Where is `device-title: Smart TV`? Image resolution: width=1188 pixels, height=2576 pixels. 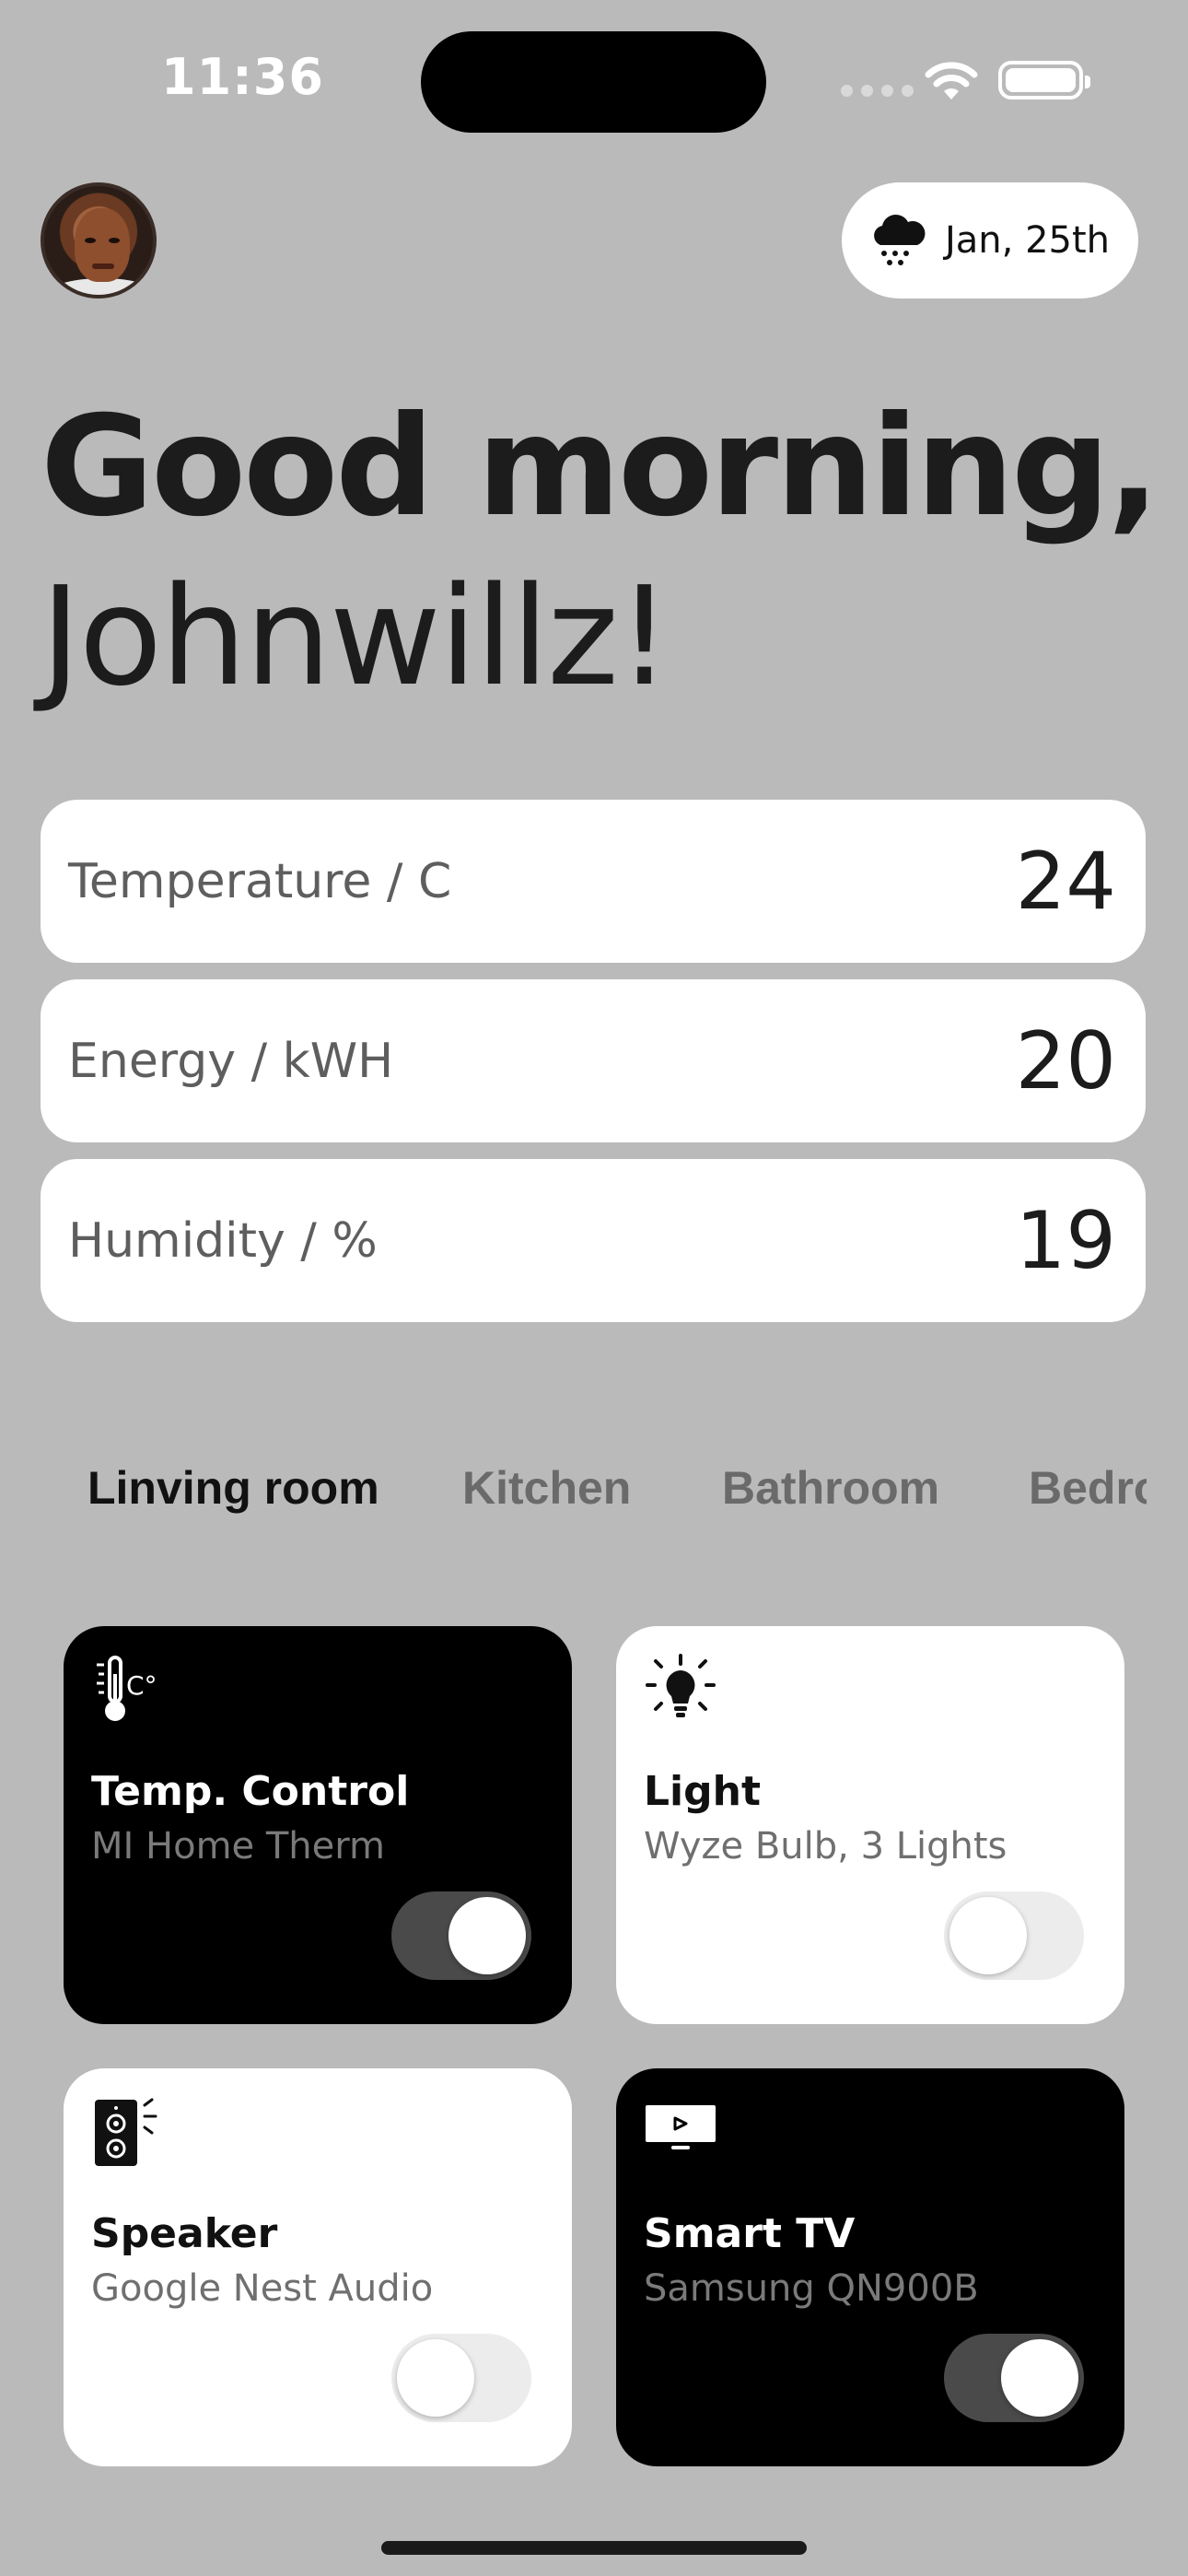 device-title: Smart TV is located at coordinates (750, 2233).